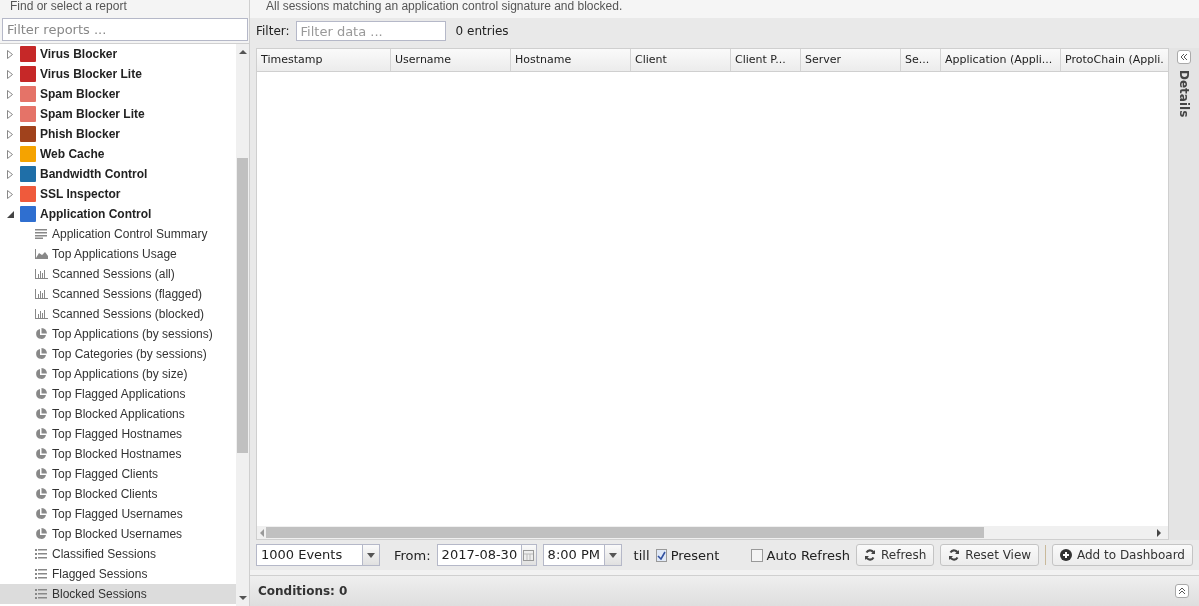  I want to click on tree-item: Bandwidth Control, so click(118, 174).